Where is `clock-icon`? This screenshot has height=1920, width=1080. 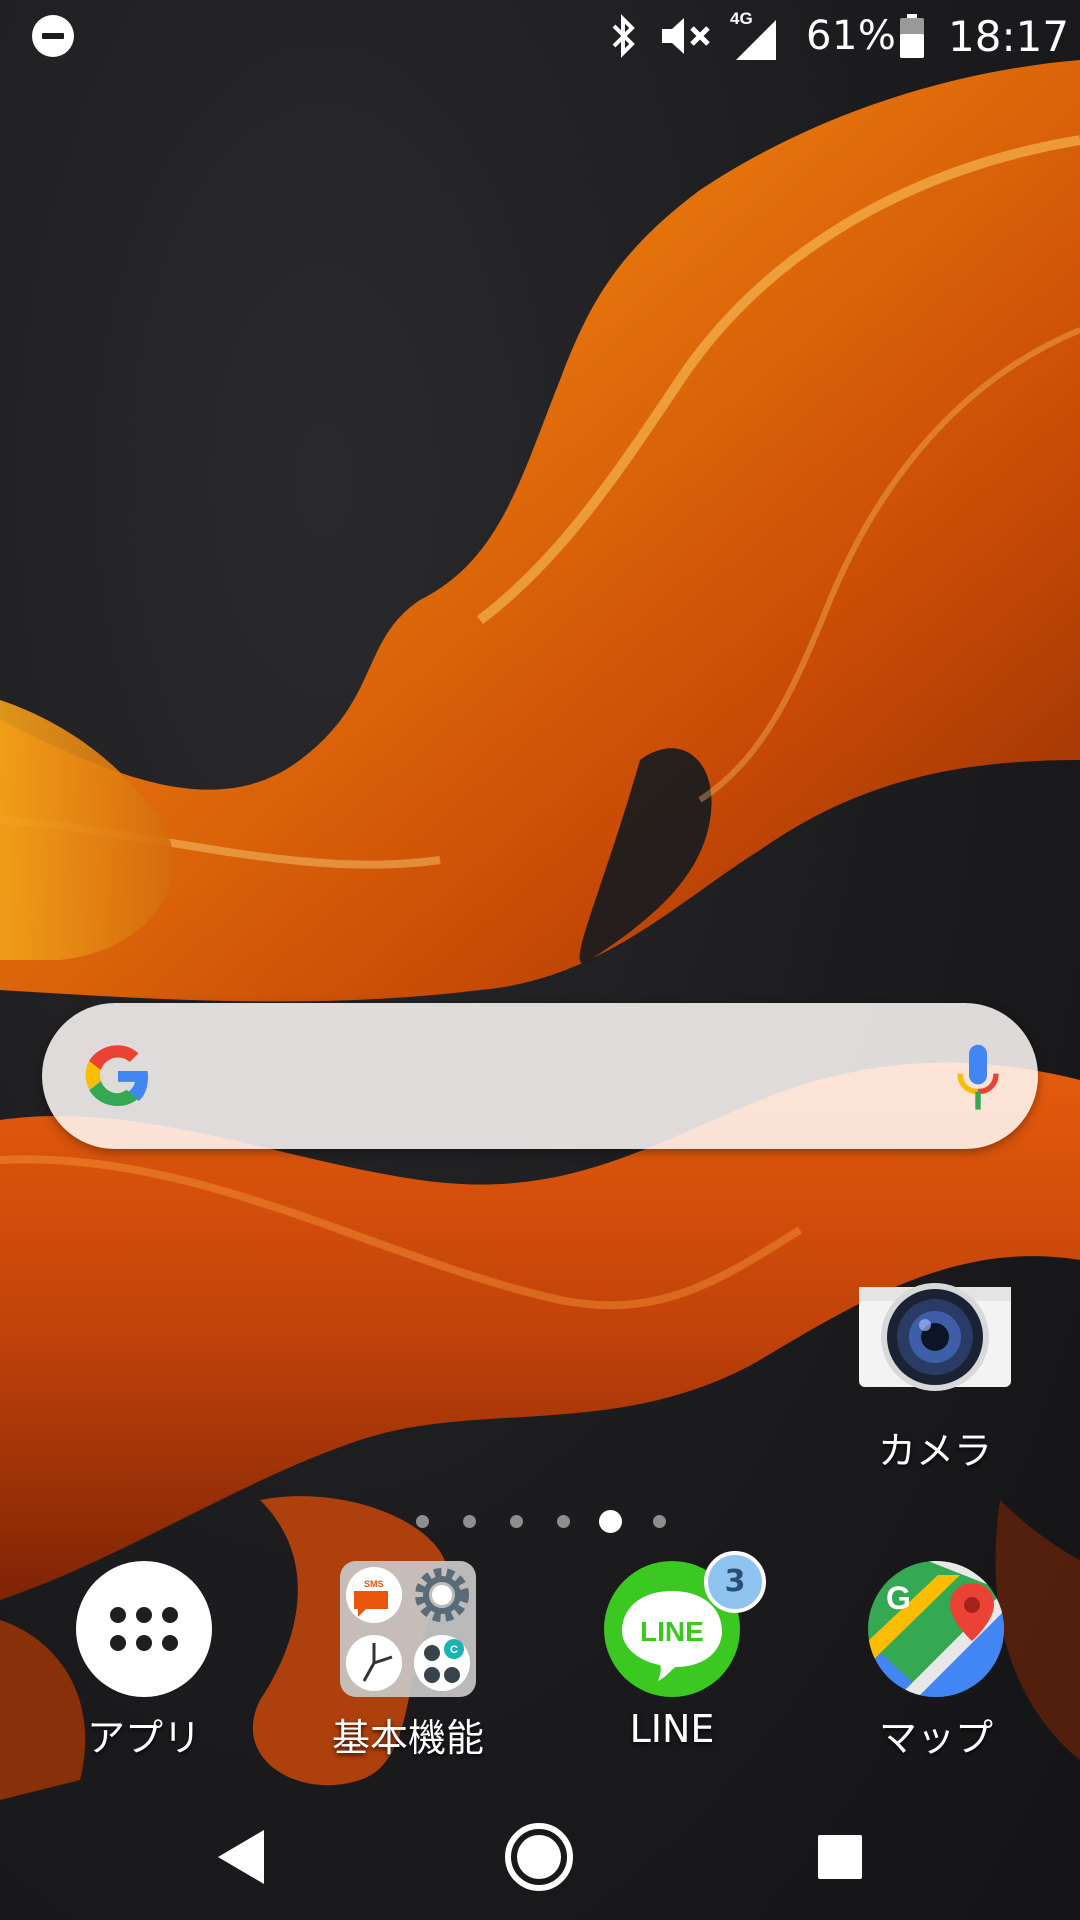
clock-icon is located at coordinates (374, 1663).